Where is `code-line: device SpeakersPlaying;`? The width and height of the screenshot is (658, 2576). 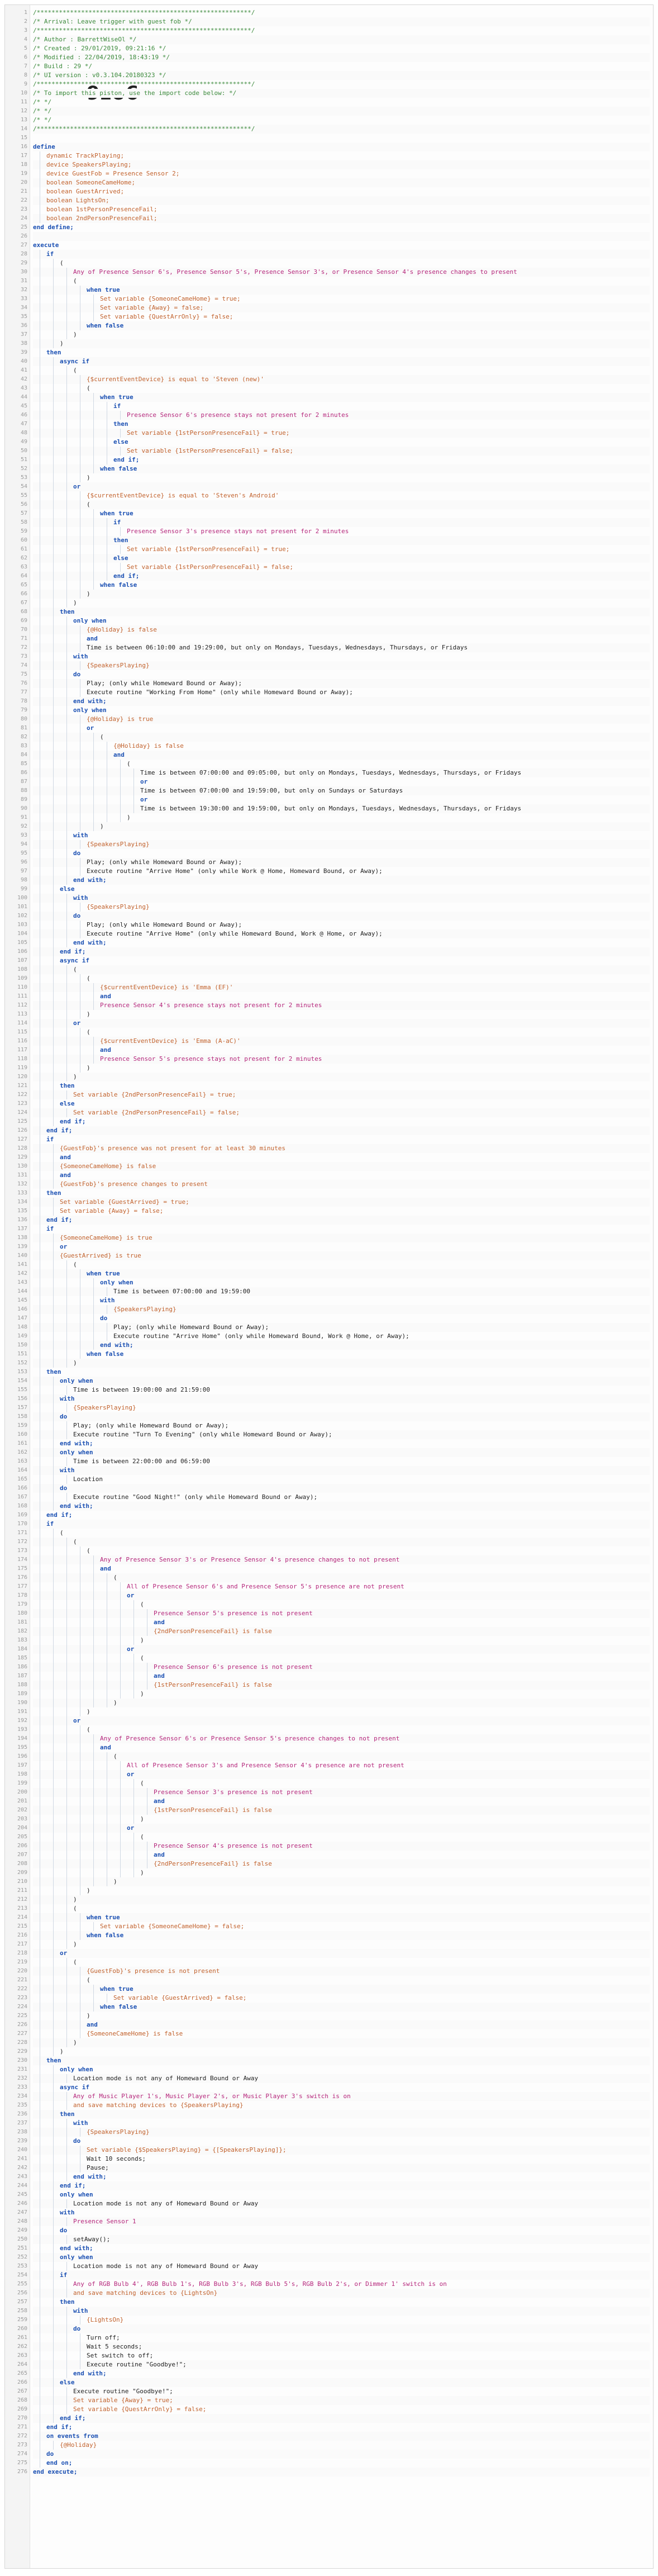 code-line: device SpeakersPlaying; is located at coordinates (342, 164).